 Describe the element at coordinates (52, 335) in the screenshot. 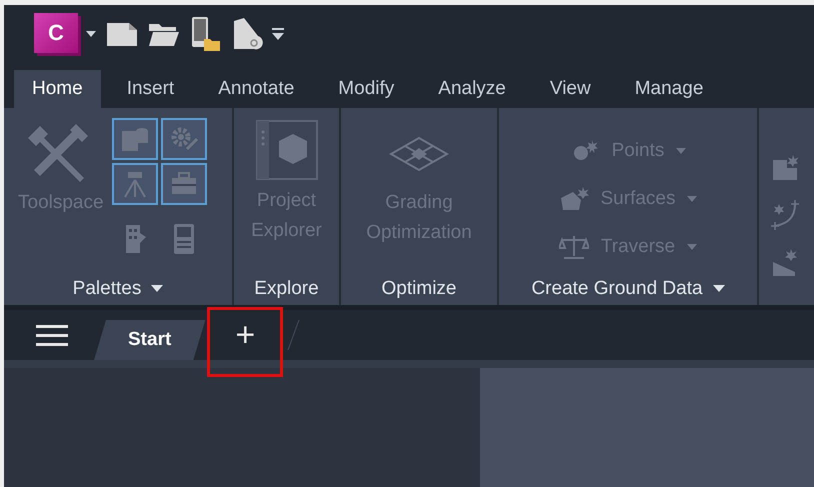

I see `menu-icon` at that location.